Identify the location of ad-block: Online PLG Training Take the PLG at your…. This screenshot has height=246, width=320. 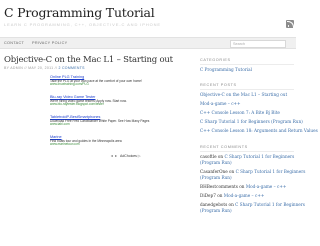
(99, 117).